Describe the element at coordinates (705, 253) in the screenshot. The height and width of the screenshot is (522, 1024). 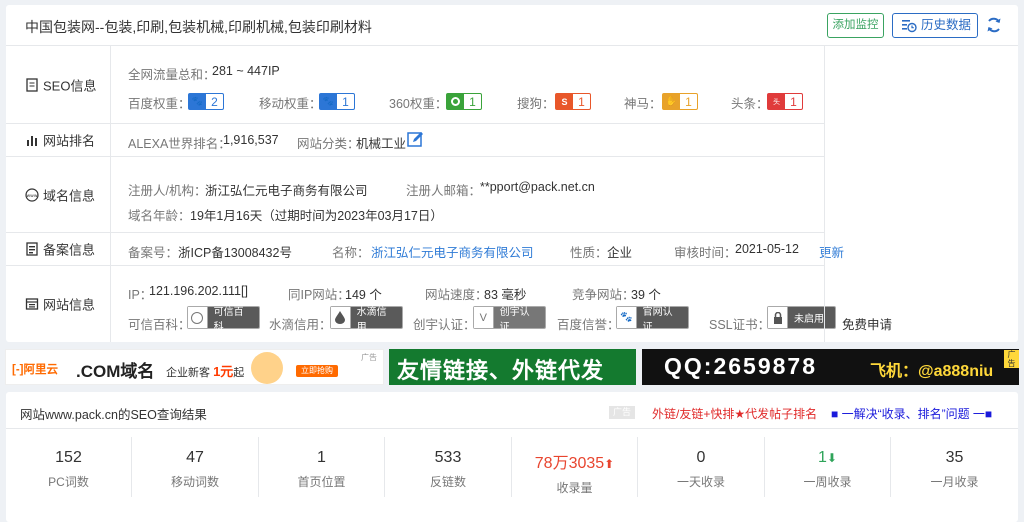
I see `icp-audit-key: 审核时间：` at that location.